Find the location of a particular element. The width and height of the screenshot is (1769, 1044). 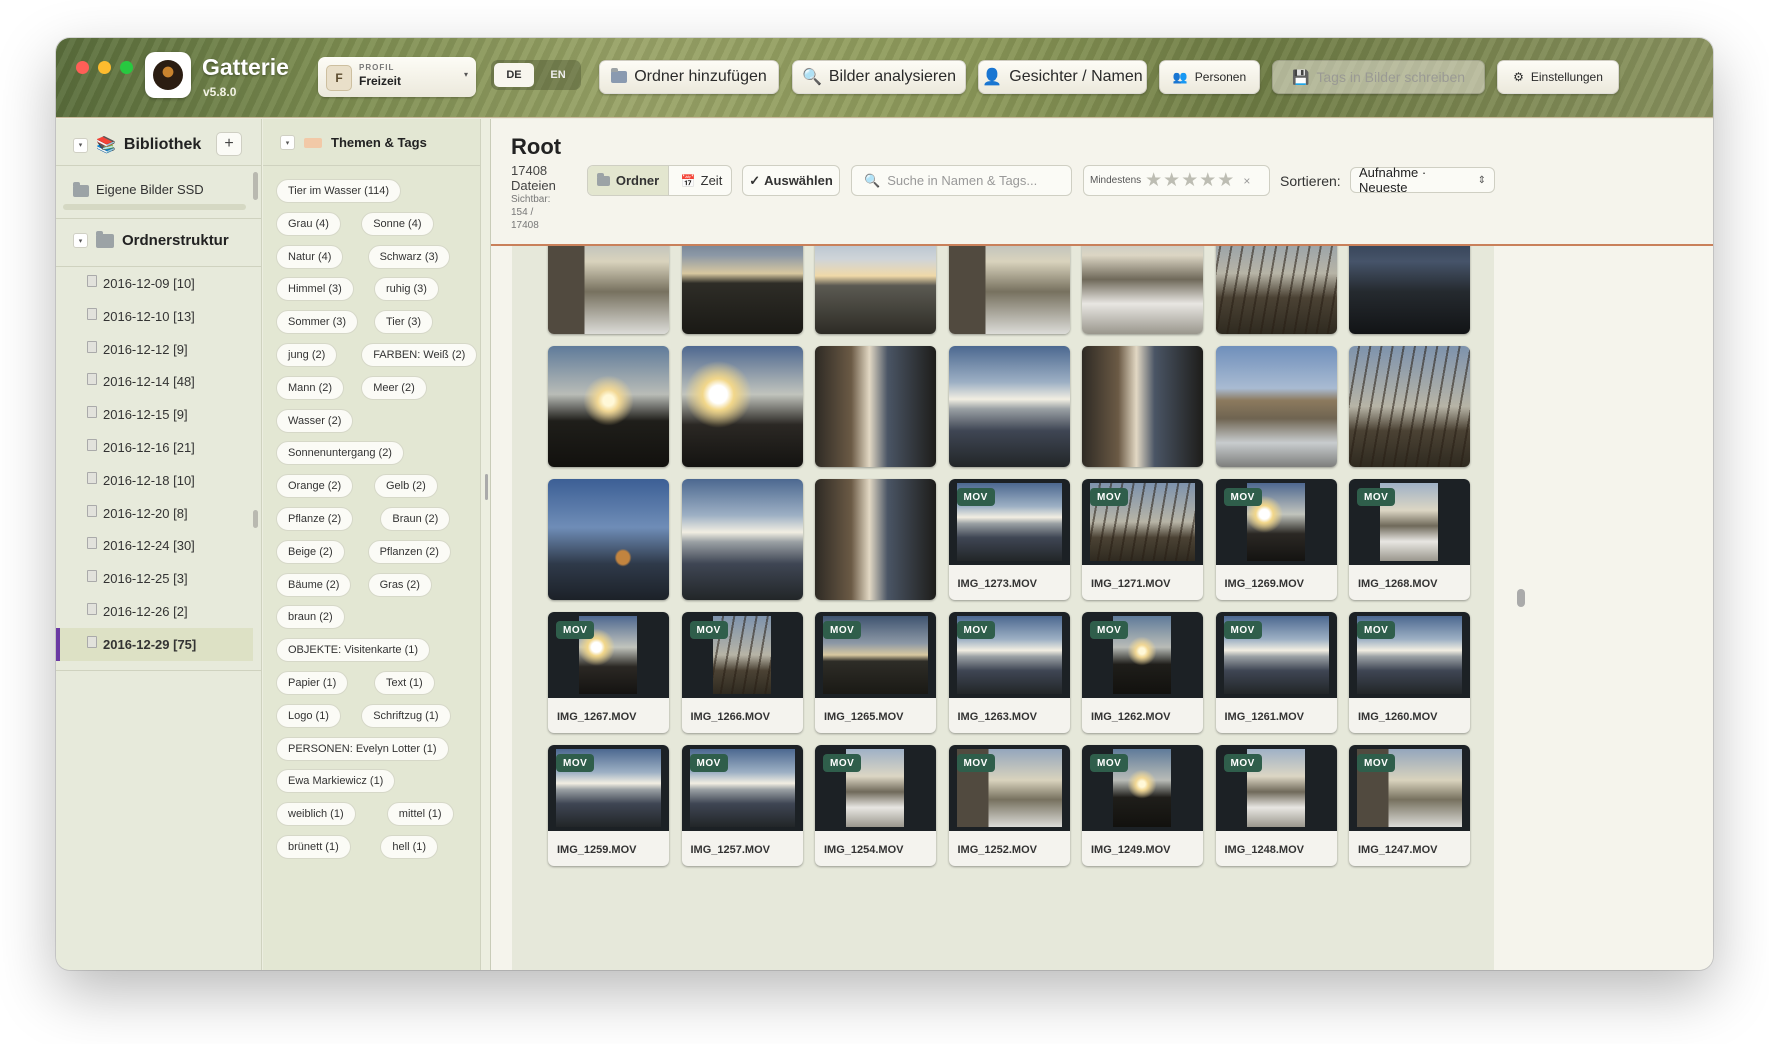

tag-chip: PERSONEN: Evelyn Lotter (1) is located at coordinates (362, 748).